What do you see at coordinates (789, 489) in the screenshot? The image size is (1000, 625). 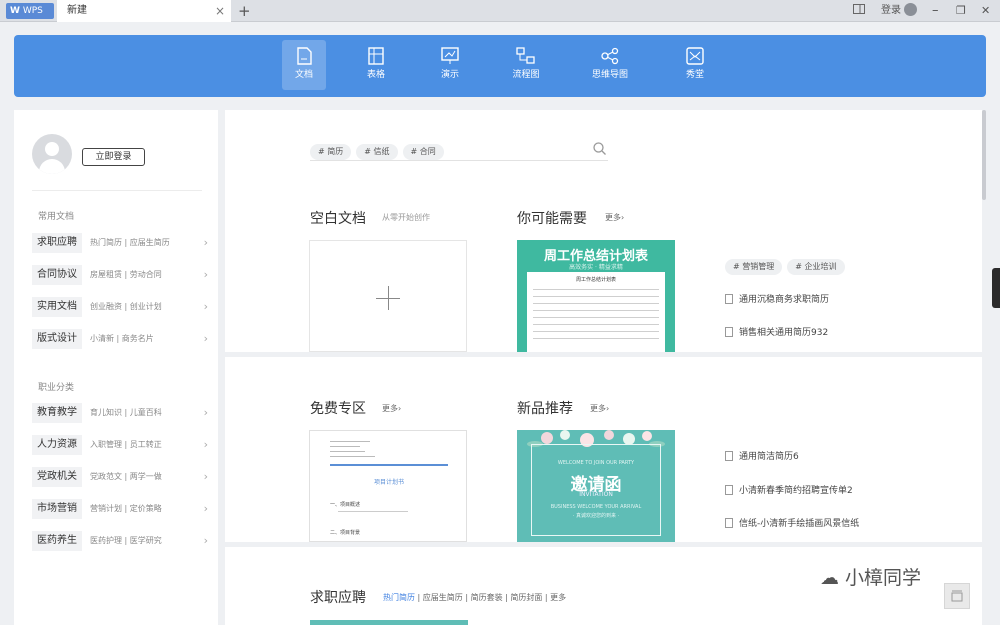 I see `template-link: 小清新春季简约招聘宣传单2` at bounding box center [789, 489].